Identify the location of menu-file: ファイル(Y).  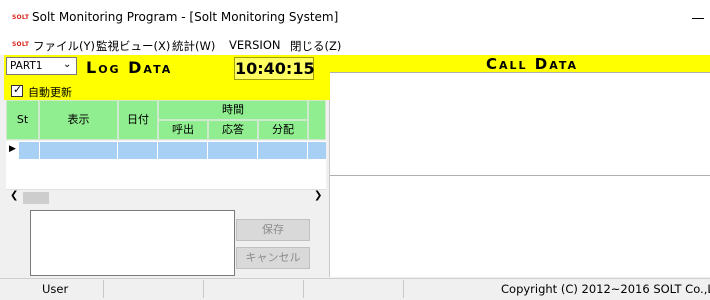
(64, 46).